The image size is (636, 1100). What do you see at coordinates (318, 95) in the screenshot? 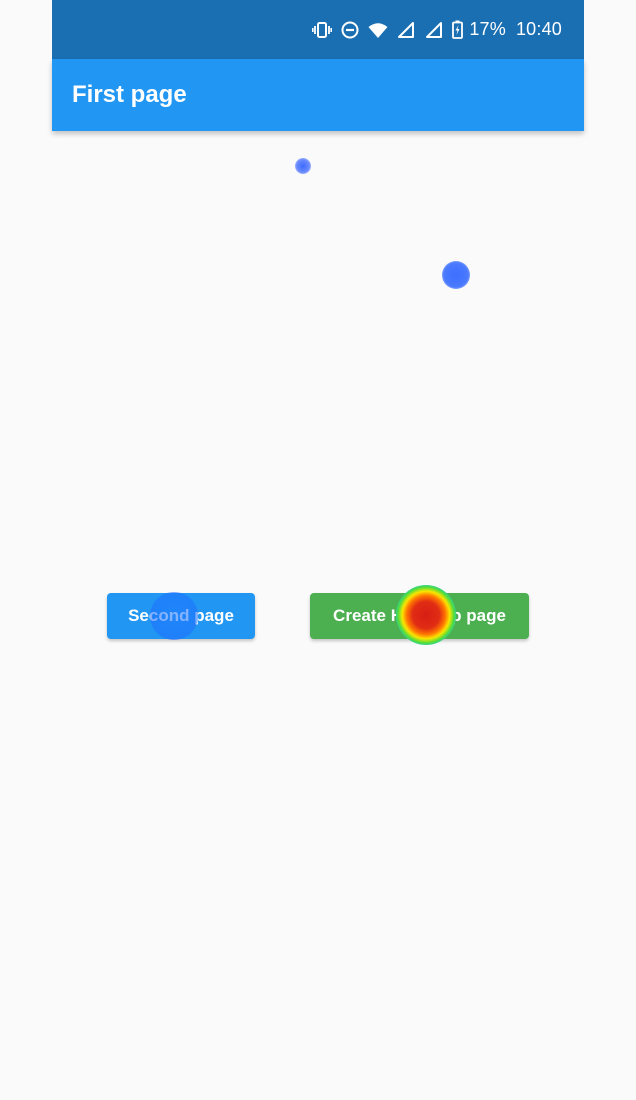
I see `app-bar: First page` at bounding box center [318, 95].